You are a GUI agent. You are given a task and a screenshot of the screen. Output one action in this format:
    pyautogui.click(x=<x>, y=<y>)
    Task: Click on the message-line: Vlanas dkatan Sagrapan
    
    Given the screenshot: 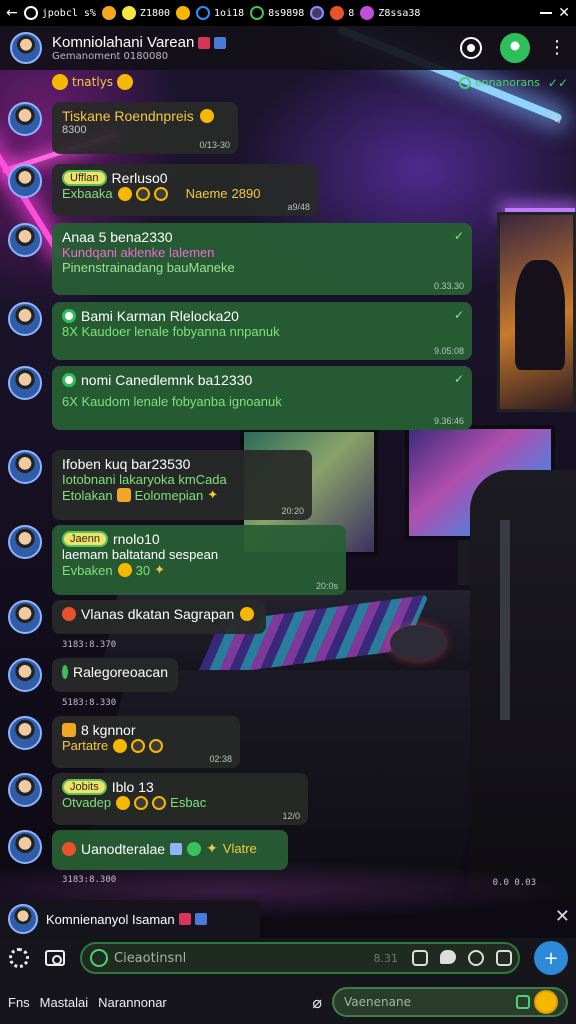 What is the action you would take?
    pyautogui.click(x=159, y=614)
    